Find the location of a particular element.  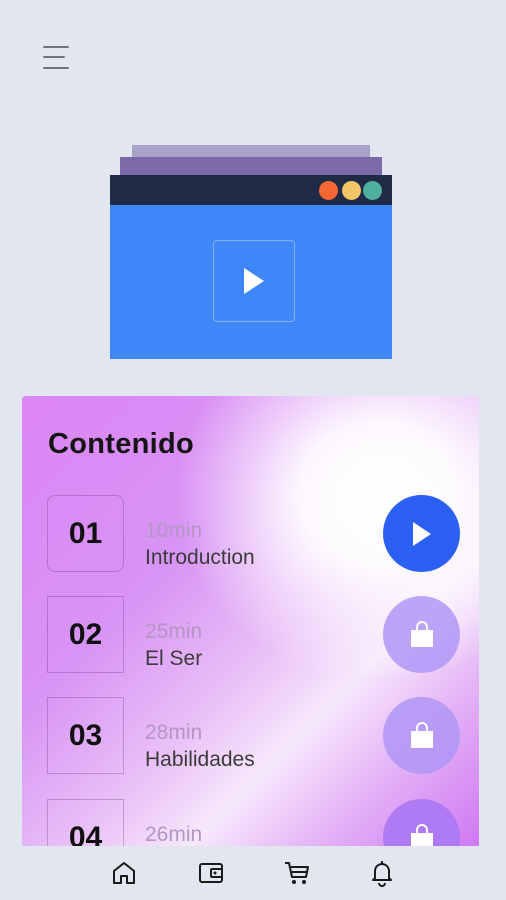

nav-notifications is located at coordinates (382, 873).